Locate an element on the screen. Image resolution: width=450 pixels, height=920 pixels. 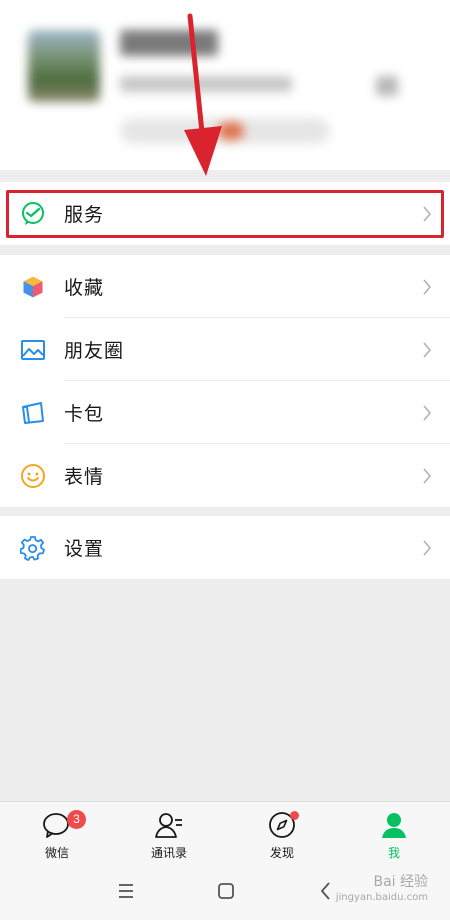
watermark: Bai 经验 jingyan.baidu.com is located at coordinates (382, 890).